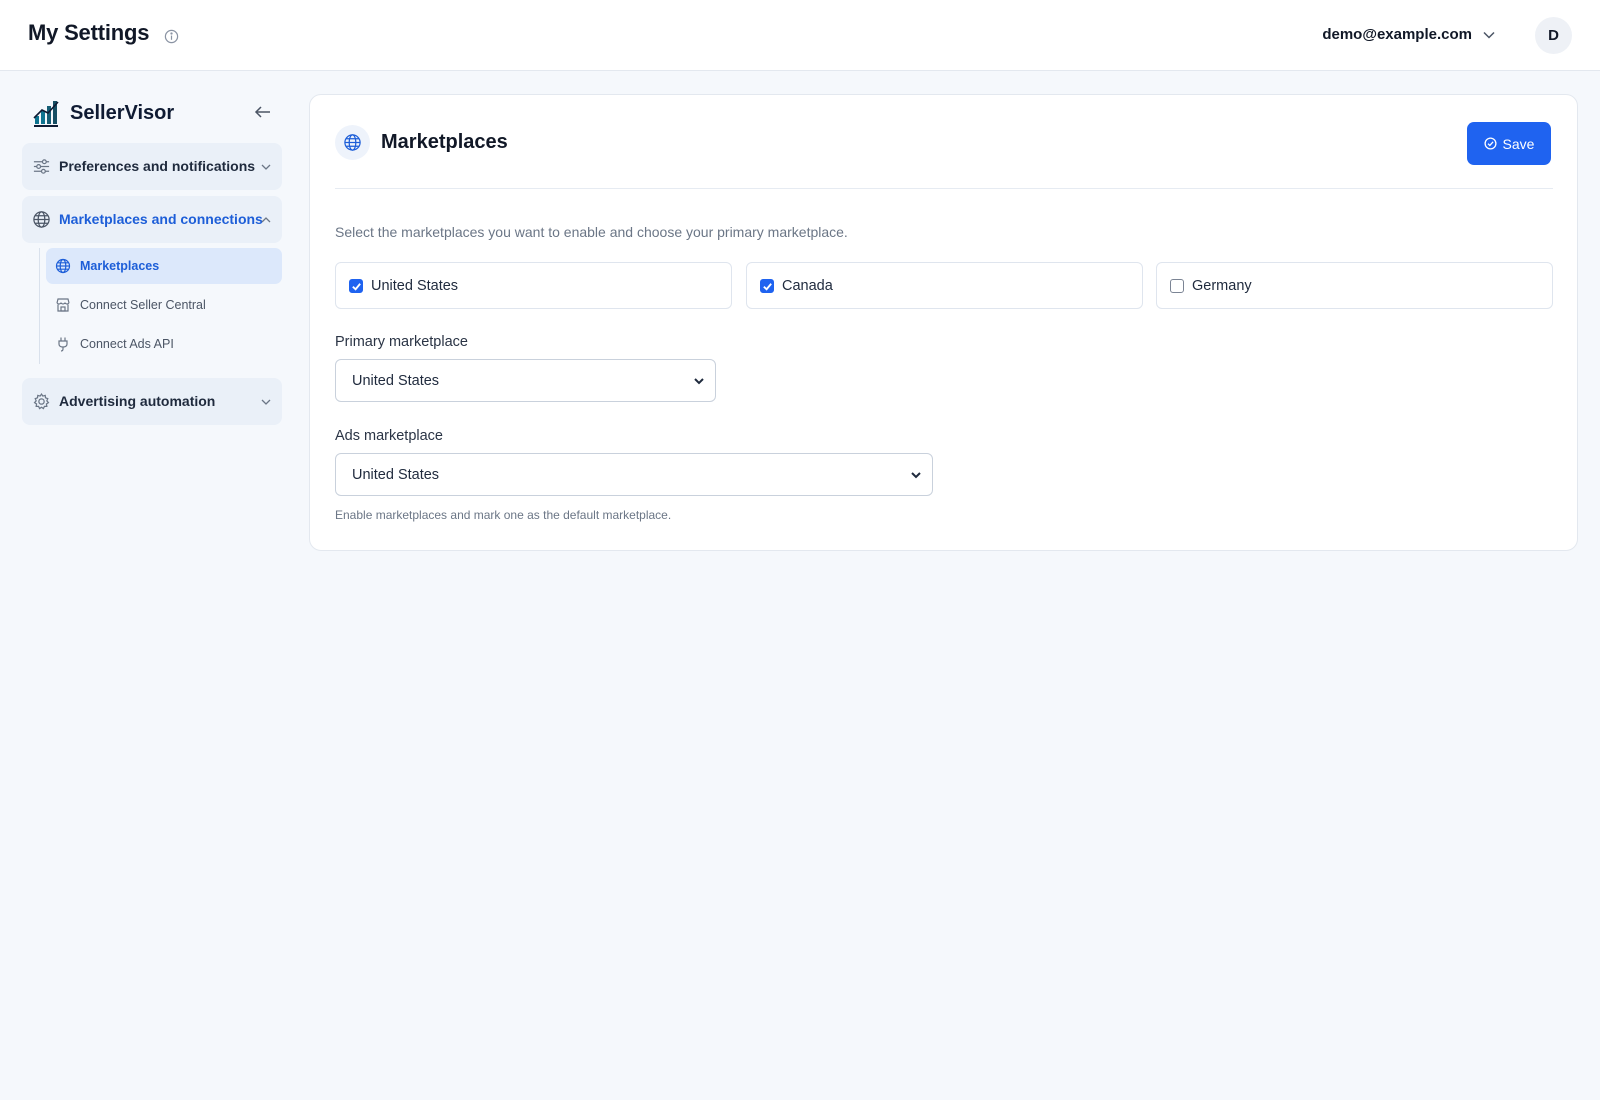  I want to click on sidebar-item-label: Connect Seller Central, so click(143, 305).